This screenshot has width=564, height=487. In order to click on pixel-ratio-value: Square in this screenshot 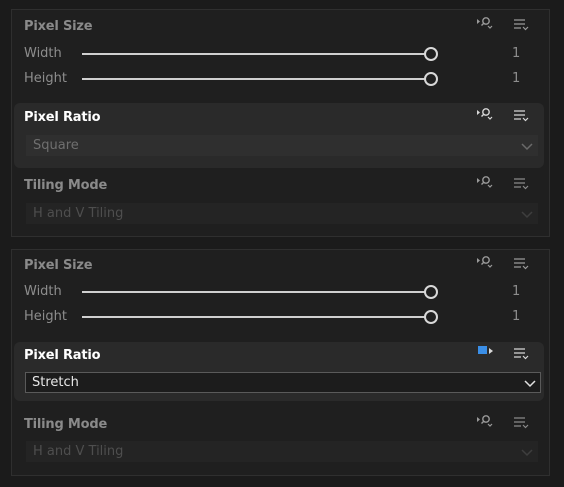, I will do `click(56, 145)`.